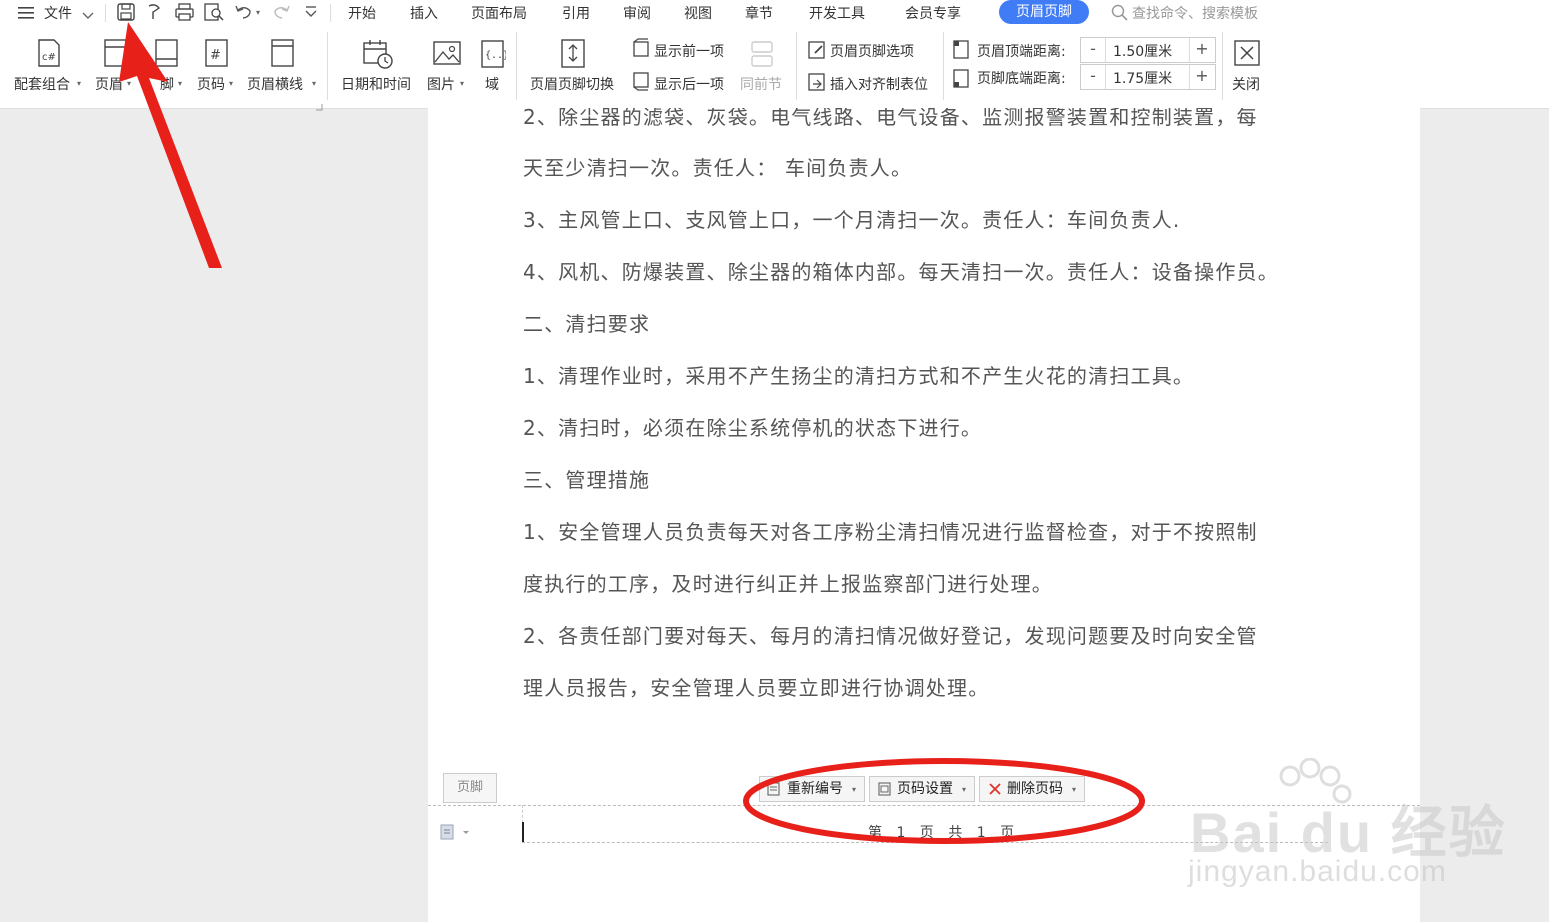 The image size is (1549, 922). I want to click on header-footer-options-icon, so click(817, 52).